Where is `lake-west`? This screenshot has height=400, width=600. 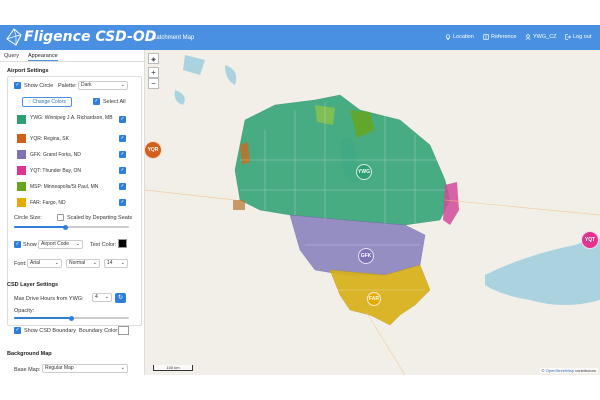
lake-west is located at coordinates (179, 97).